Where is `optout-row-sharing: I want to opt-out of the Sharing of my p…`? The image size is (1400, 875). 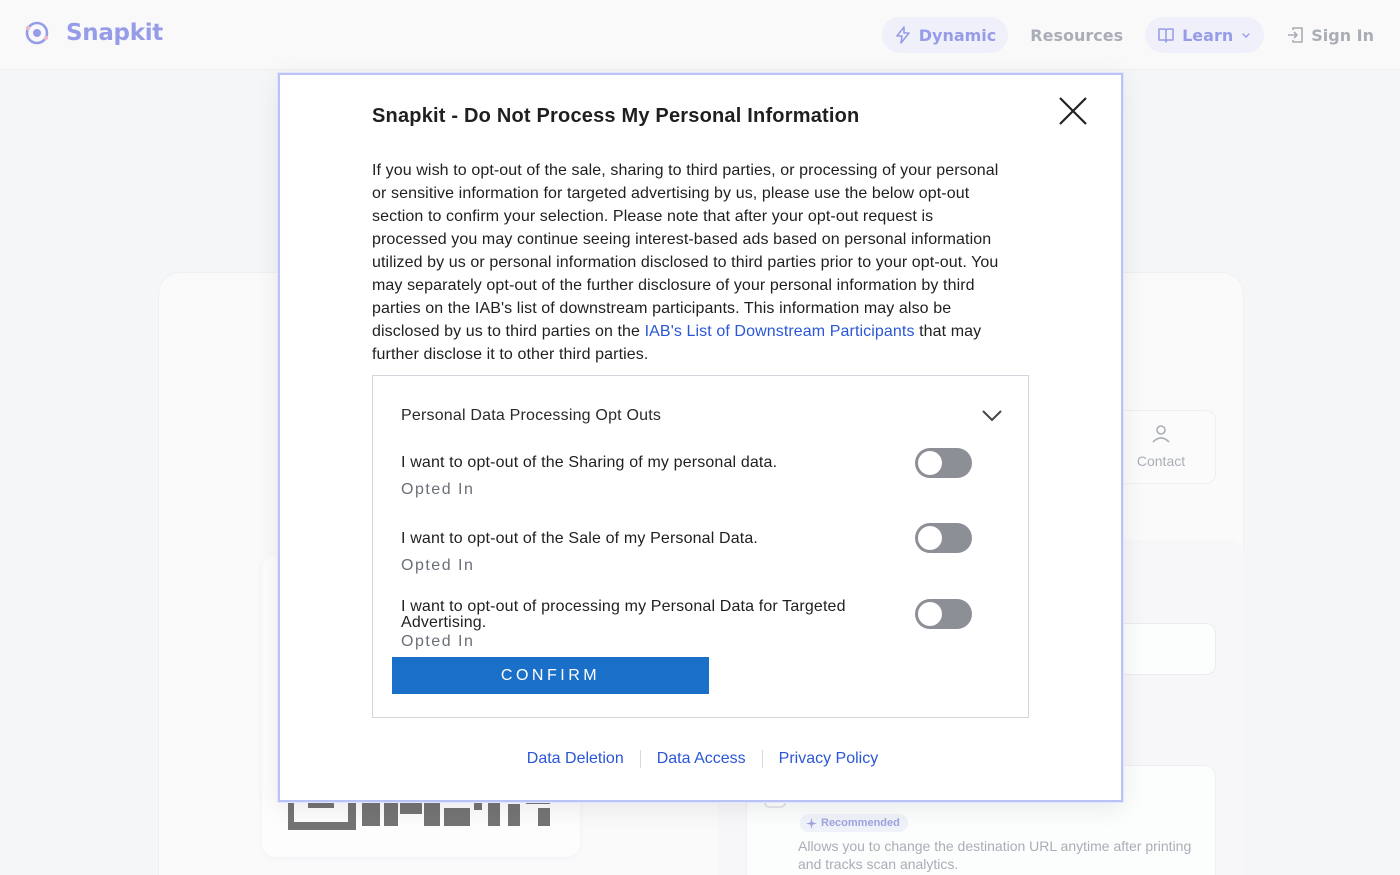 optout-row-sharing: I want to opt-out of the Sharing of my p… is located at coordinates (701, 477).